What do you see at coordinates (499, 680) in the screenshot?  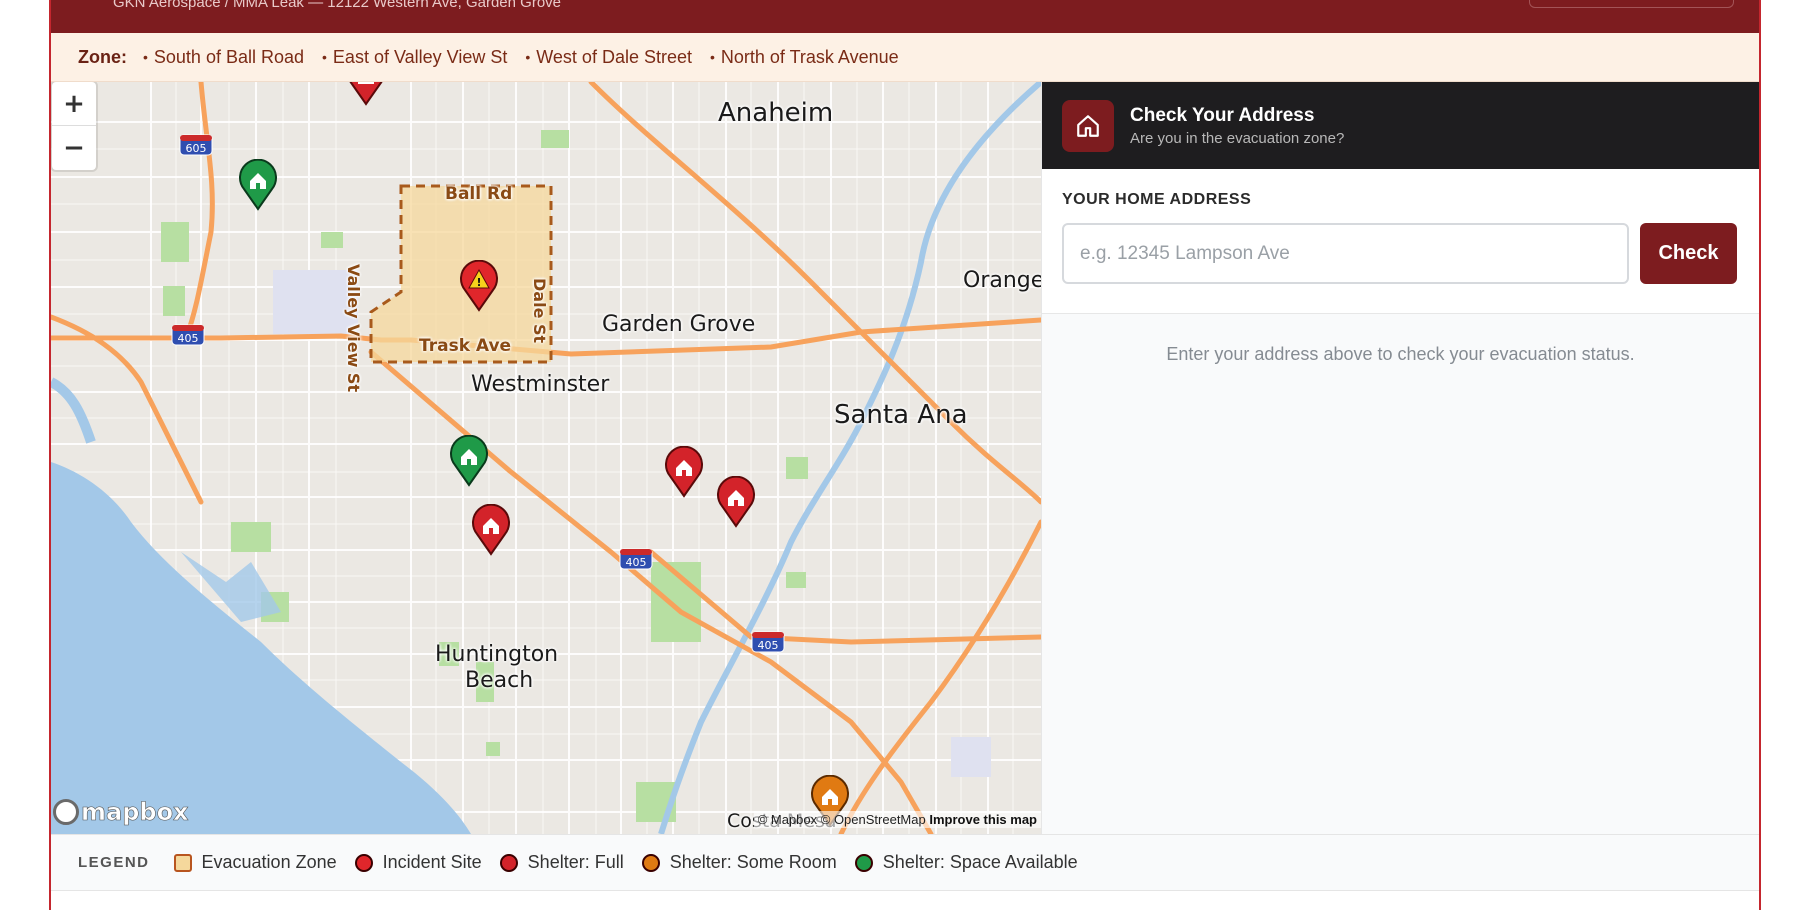 I see `place-label-beach: Beach` at bounding box center [499, 680].